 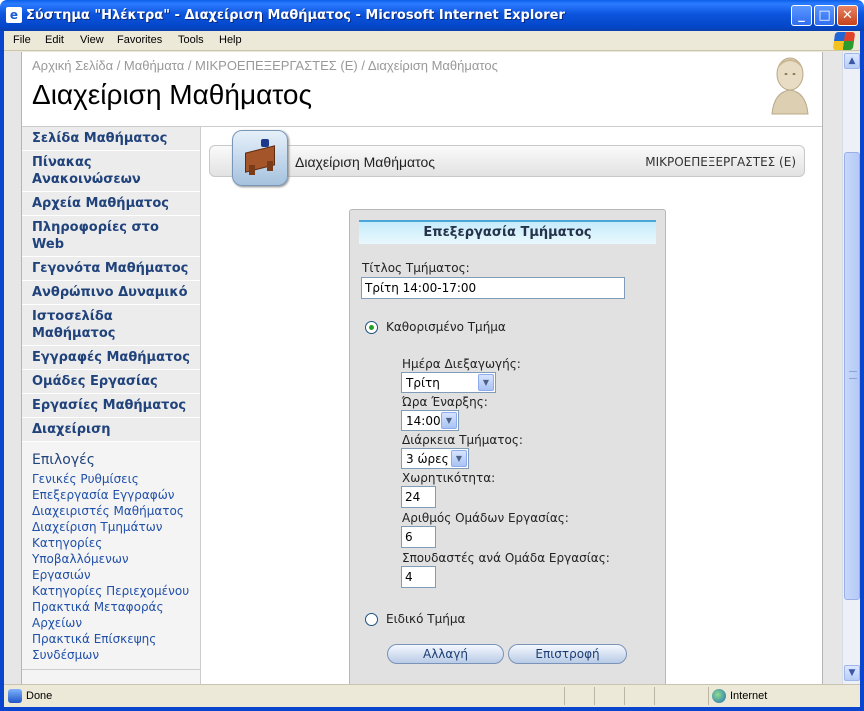 I want to click on radio-fixed-label: Καθορισμένο Τμήμα, so click(x=446, y=327).